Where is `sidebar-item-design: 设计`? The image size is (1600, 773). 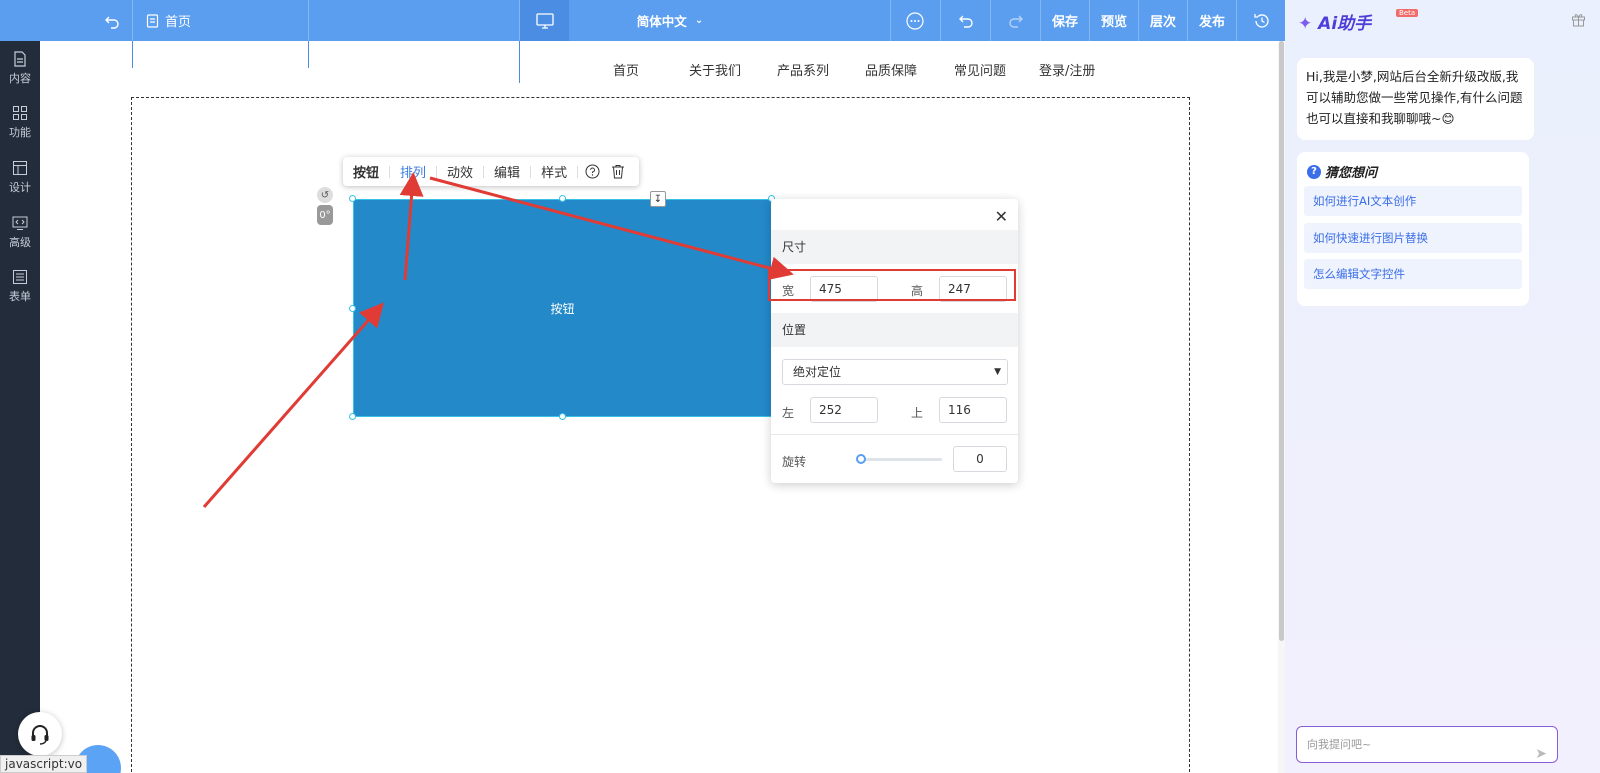
sidebar-item-design: 设计 is located at coordinates (20, 185).